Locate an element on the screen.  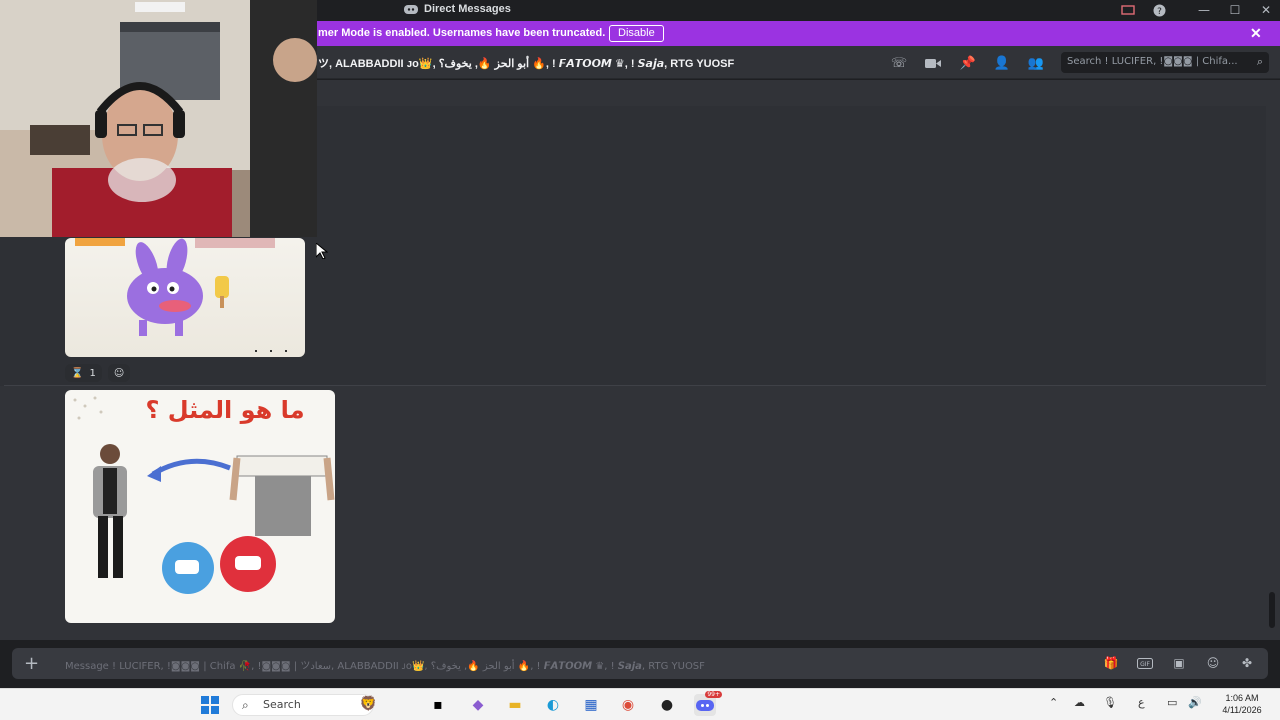
network-icon: ▭ is located at coordinates (1172, 702).